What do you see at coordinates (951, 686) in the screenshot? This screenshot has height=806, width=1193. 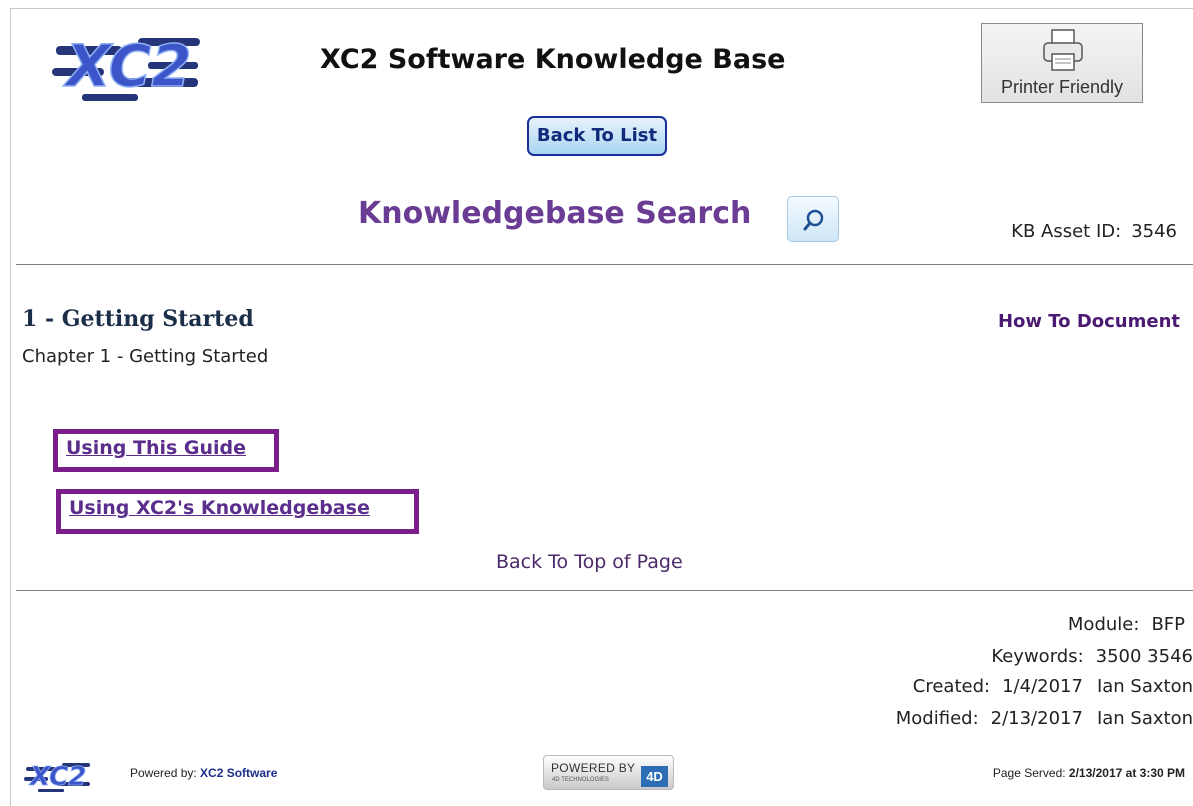 I see `created-label: Created:` at bounding box center [951, 686].